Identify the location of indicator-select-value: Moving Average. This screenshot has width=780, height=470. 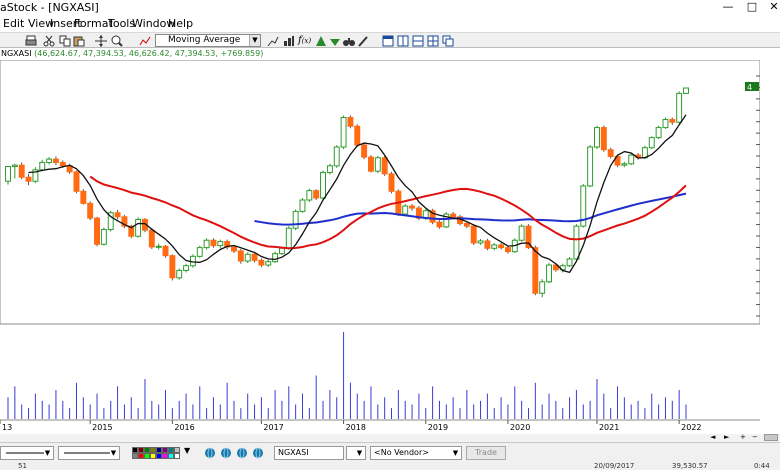
(204, 40).